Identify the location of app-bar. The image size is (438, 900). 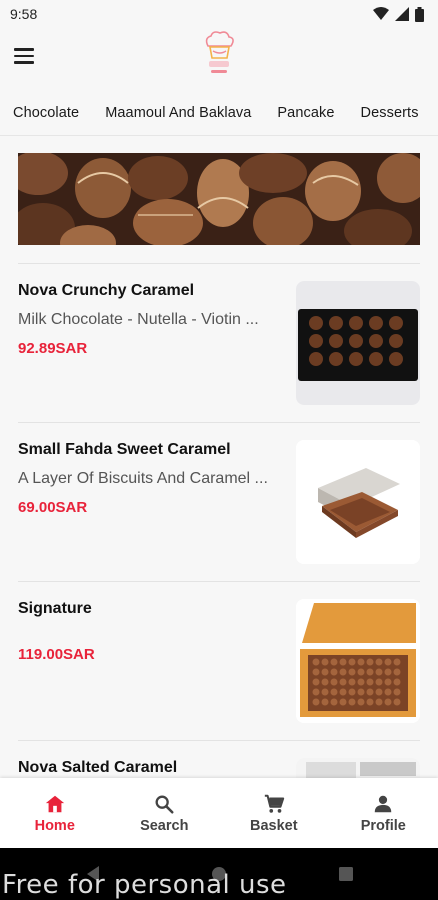
(219, 57).